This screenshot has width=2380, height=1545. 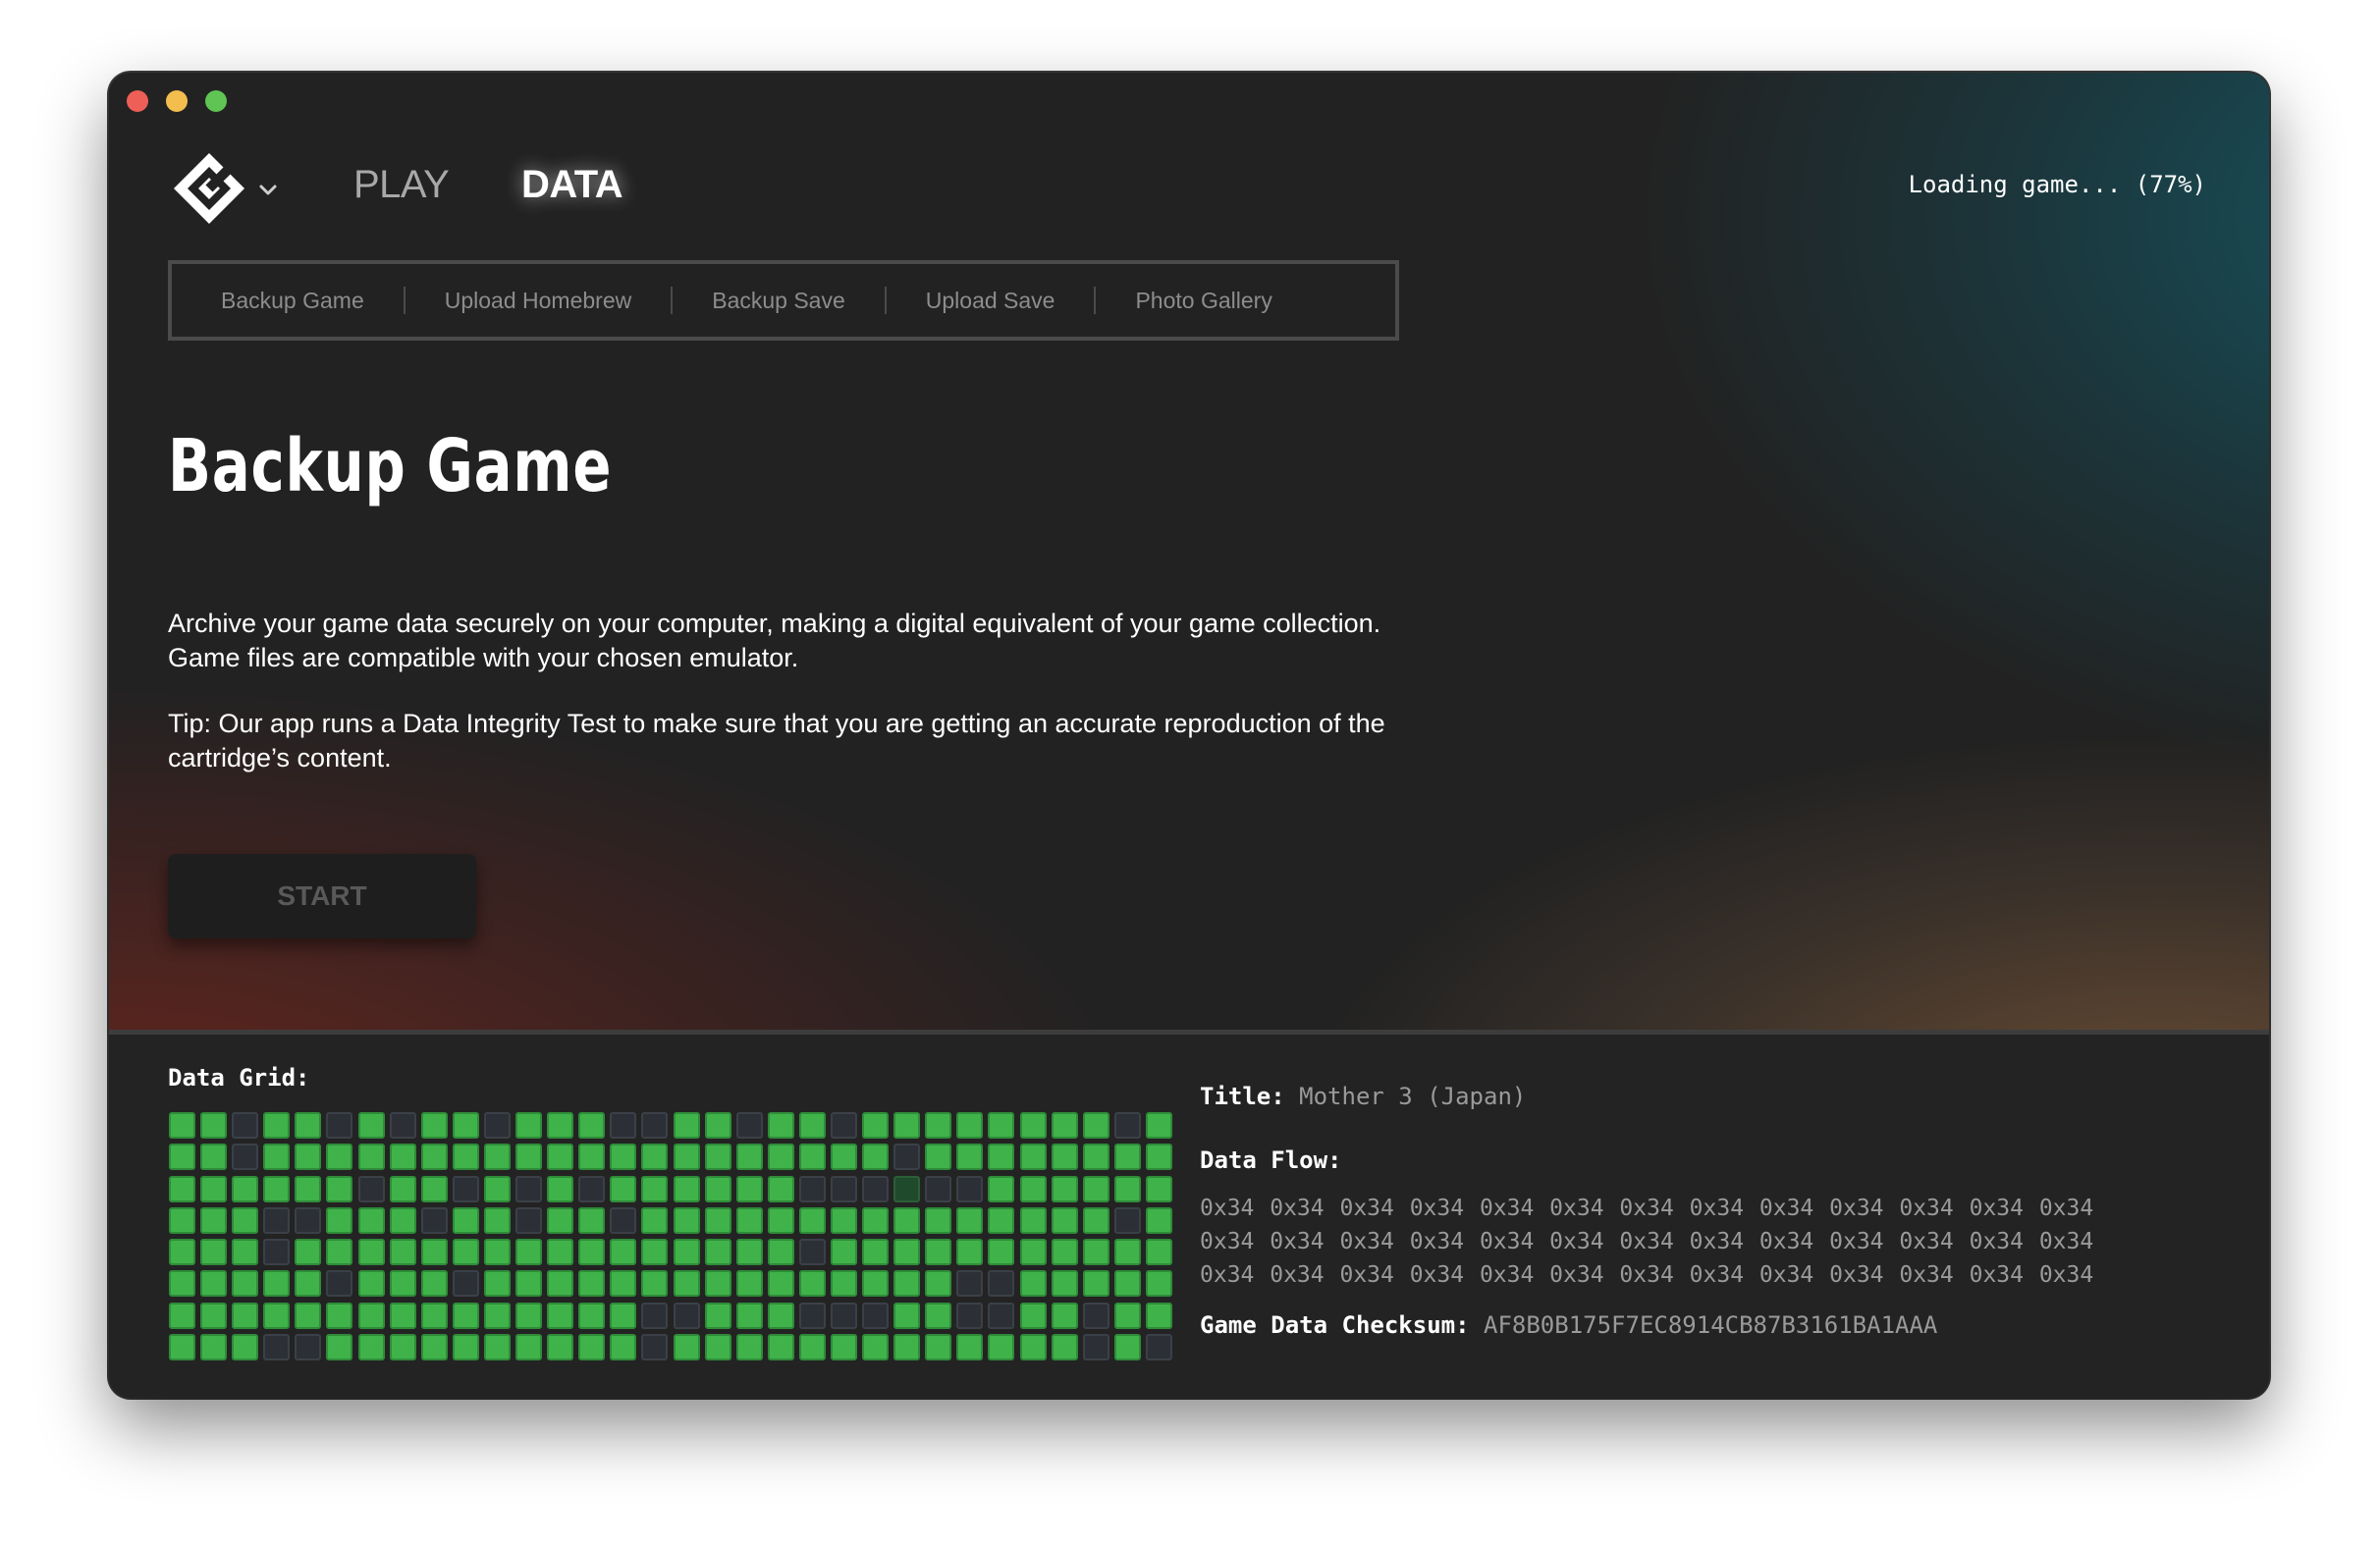 What do you see at coordinates (322, 896) in the screenshot?
I see `start-button: START` at bounding box center [322, 896].